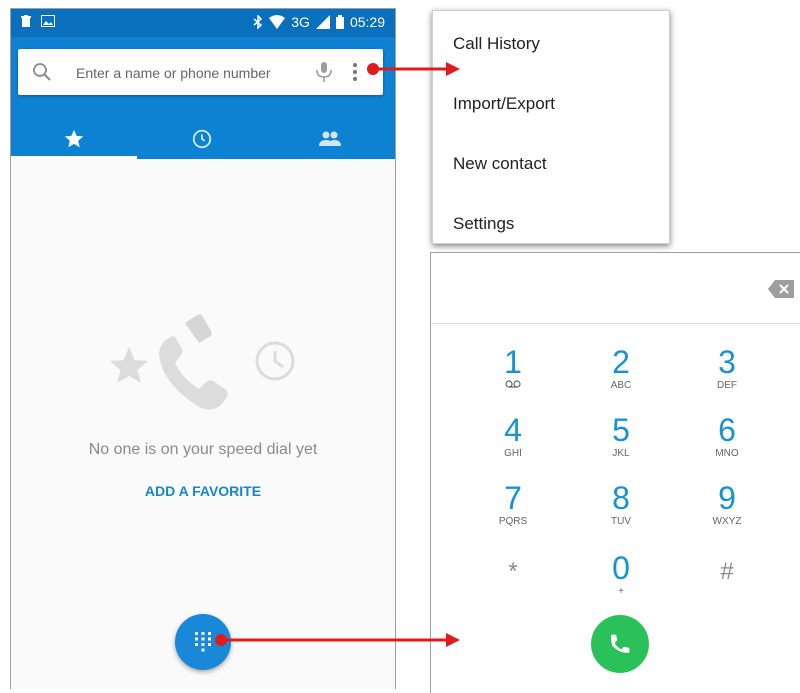  I want to click on key-digit: 0, so click(621, 568).